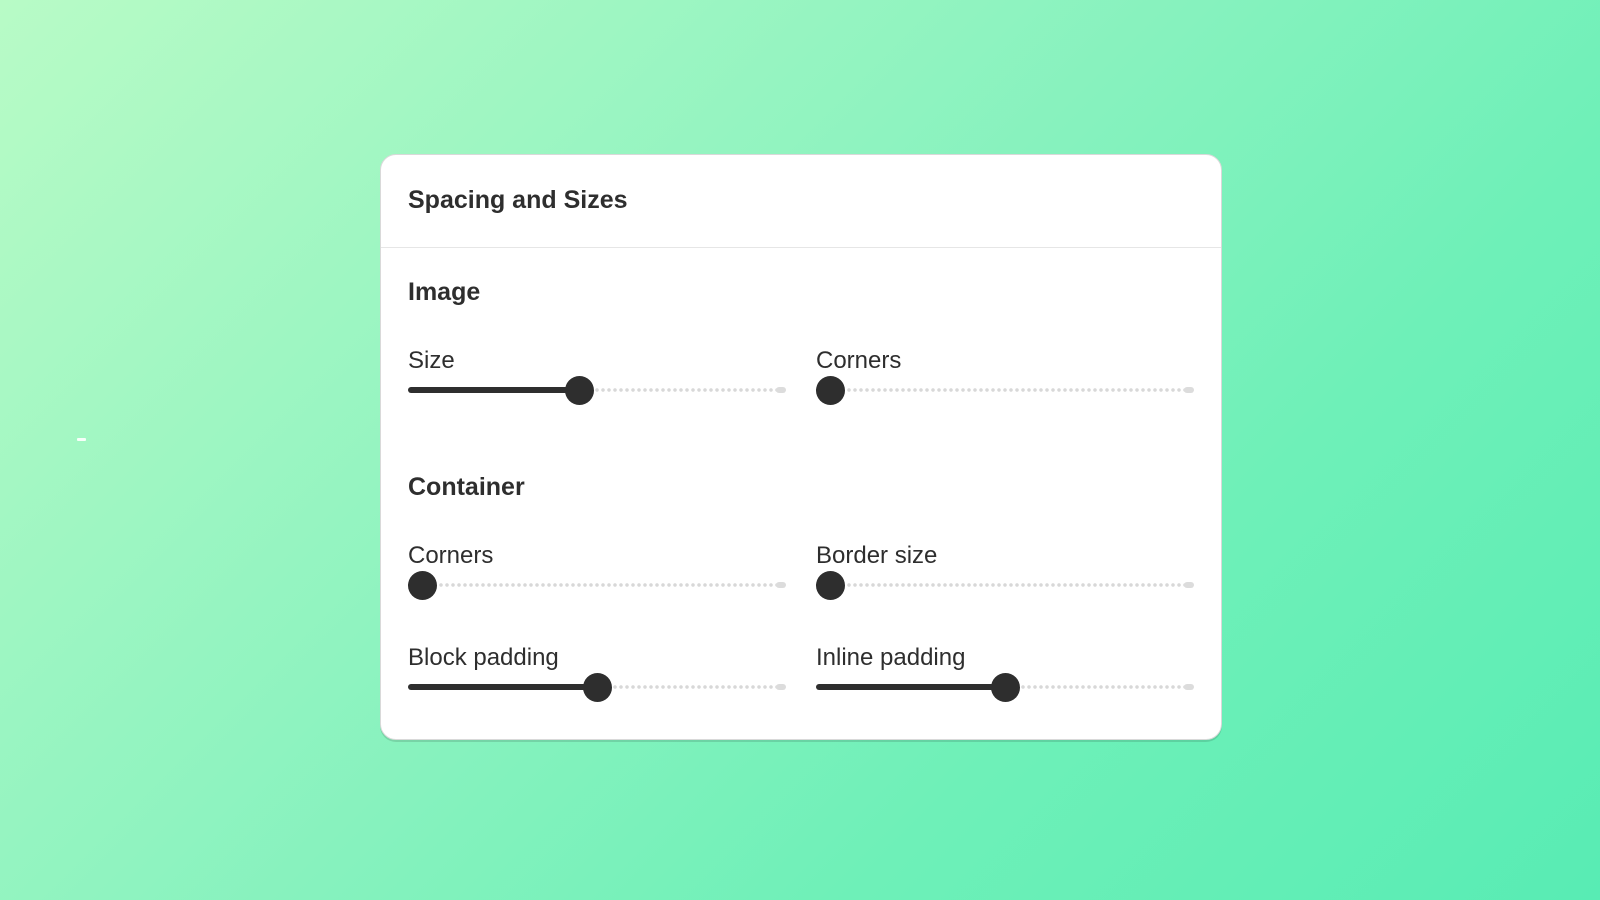 Image resolution: width=1600 pixels, height=900 pixels. What do you see at coordinates (597, 390) in the screenshot?
I see `image-size-slider` at bounding box center [597, 390].